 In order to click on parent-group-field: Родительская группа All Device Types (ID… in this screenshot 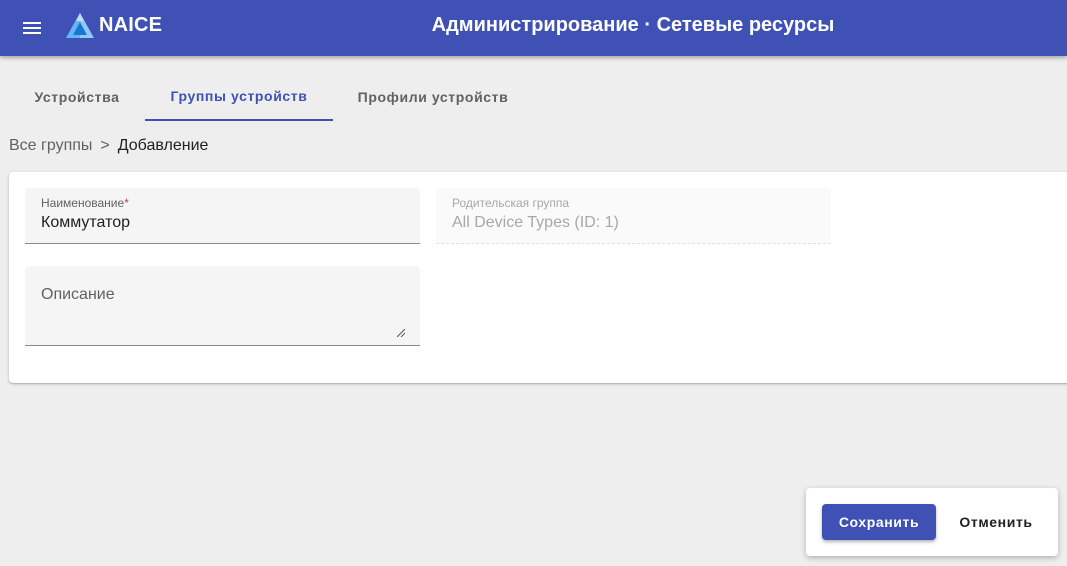, I will do `click(633, 216)`.